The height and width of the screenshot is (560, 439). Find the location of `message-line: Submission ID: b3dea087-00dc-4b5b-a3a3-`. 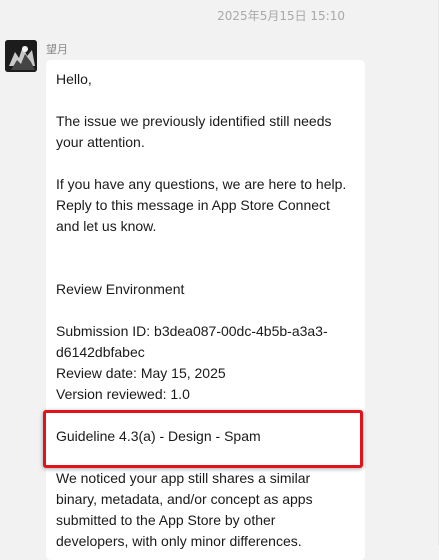

message-line: Submission ID: b3dea087-00dc-4b5b-a3a3- is located at coordinates (192, 331).